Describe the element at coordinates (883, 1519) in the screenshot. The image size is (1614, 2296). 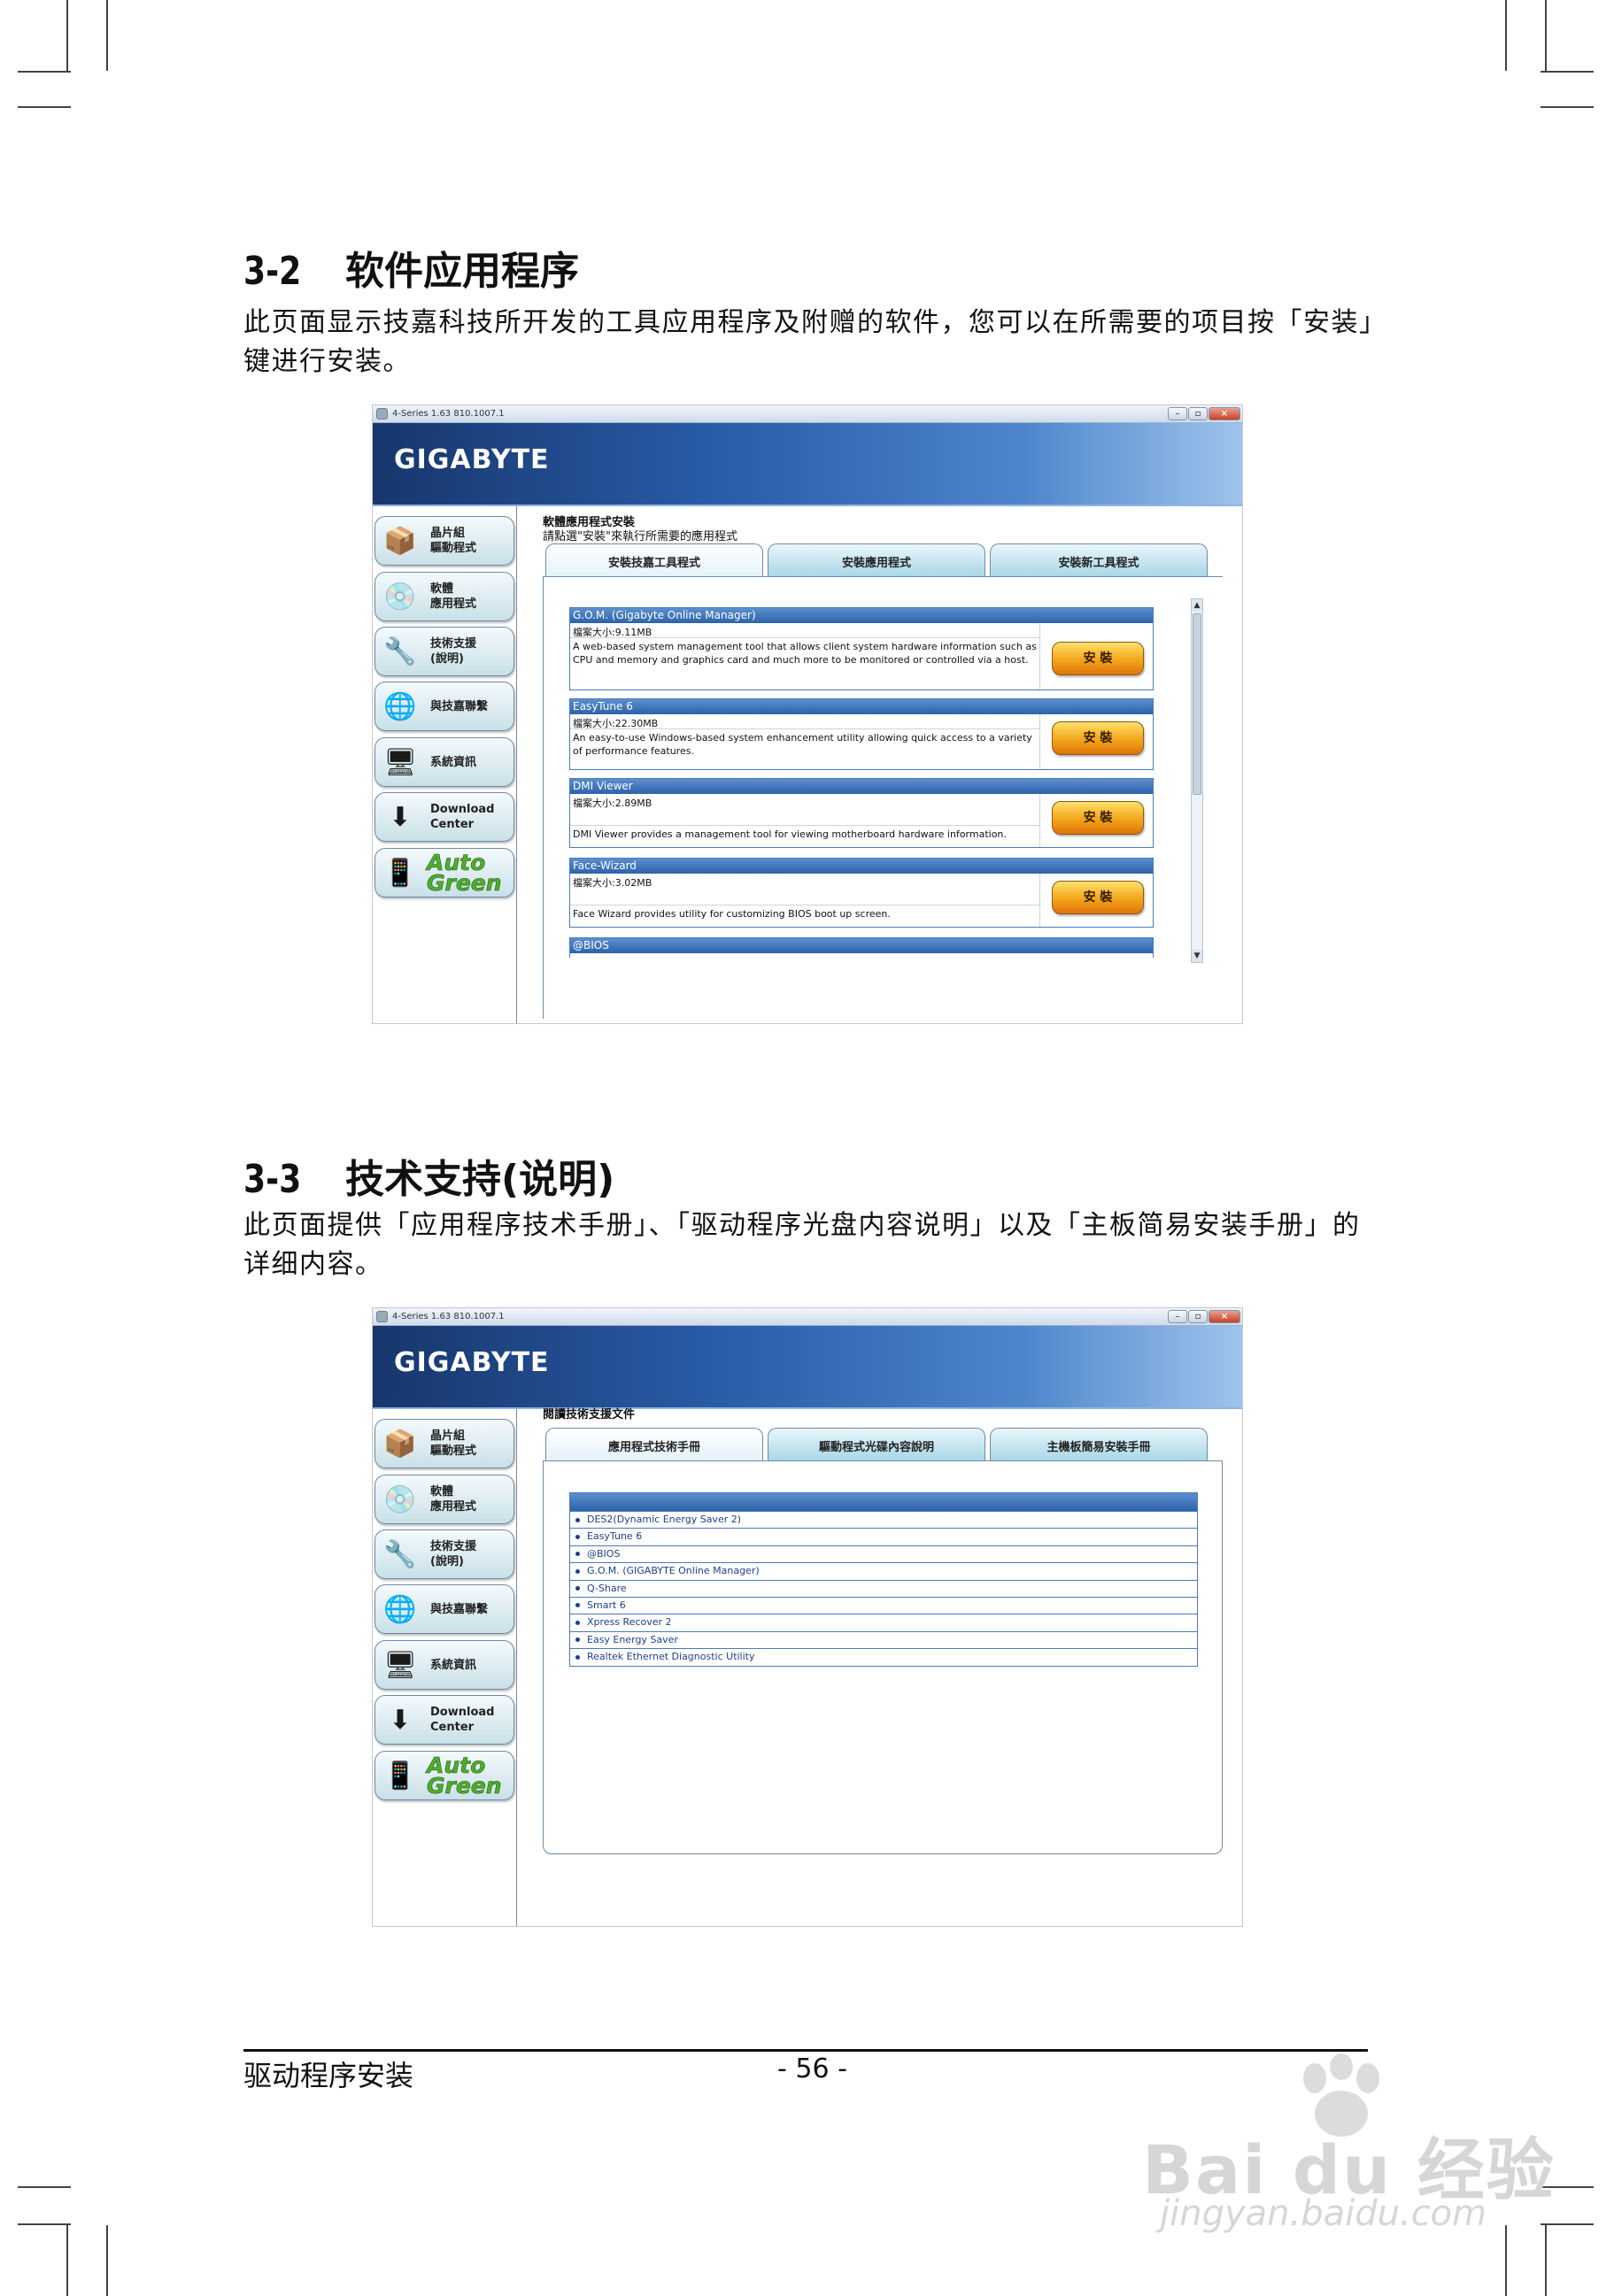
I see `document-link: DES2(Dynamic Energy Saver 2)` at that location.